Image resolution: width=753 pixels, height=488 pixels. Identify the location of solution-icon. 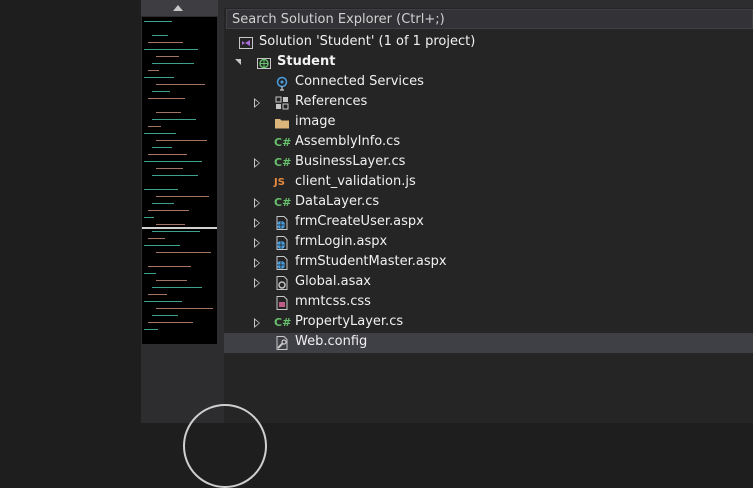
(246, 43).